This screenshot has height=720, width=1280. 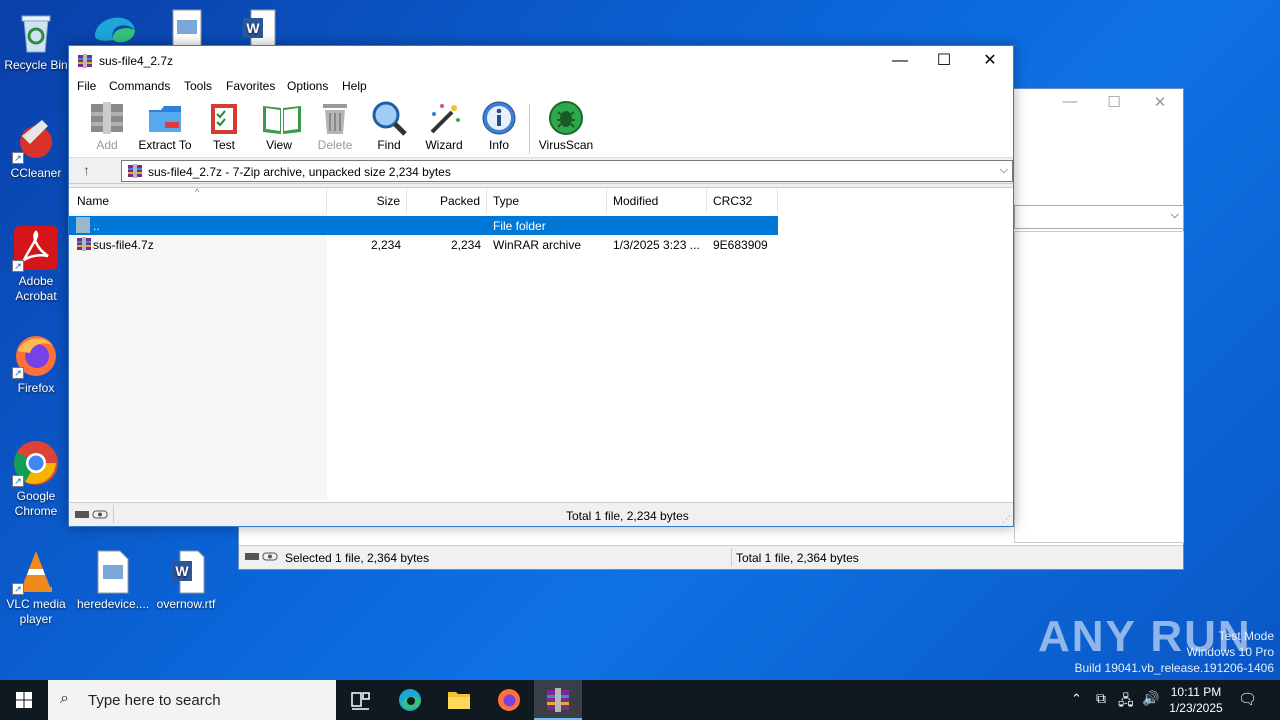 I want to click on taskbar-firefox, so click(x=509, y=700).